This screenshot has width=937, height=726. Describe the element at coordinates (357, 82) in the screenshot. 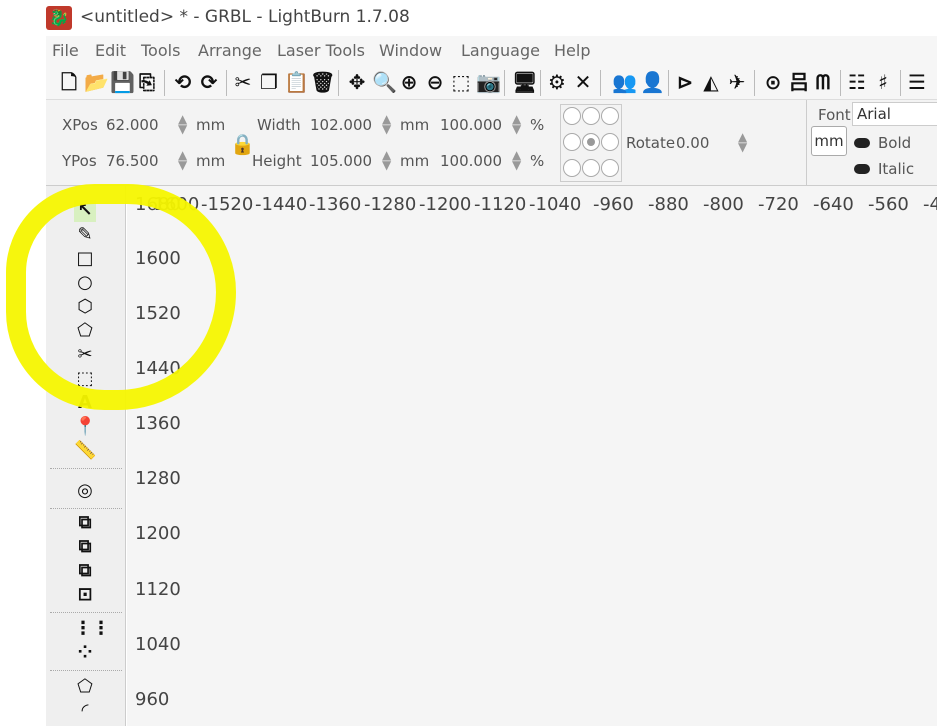

I see `move-icon: ✥` at that location.